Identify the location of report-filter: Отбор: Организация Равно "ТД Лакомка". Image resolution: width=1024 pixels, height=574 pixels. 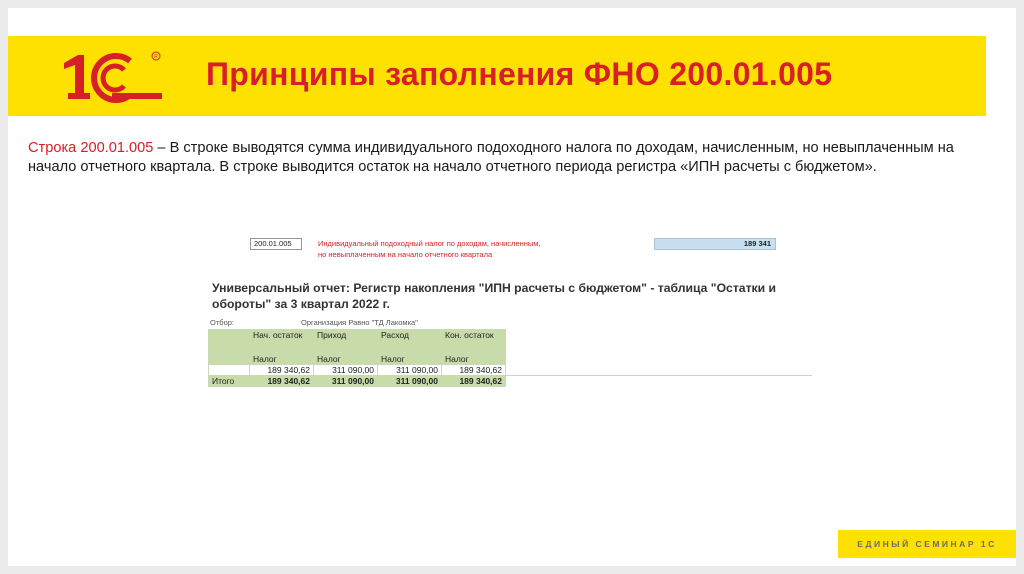
(314, 322).